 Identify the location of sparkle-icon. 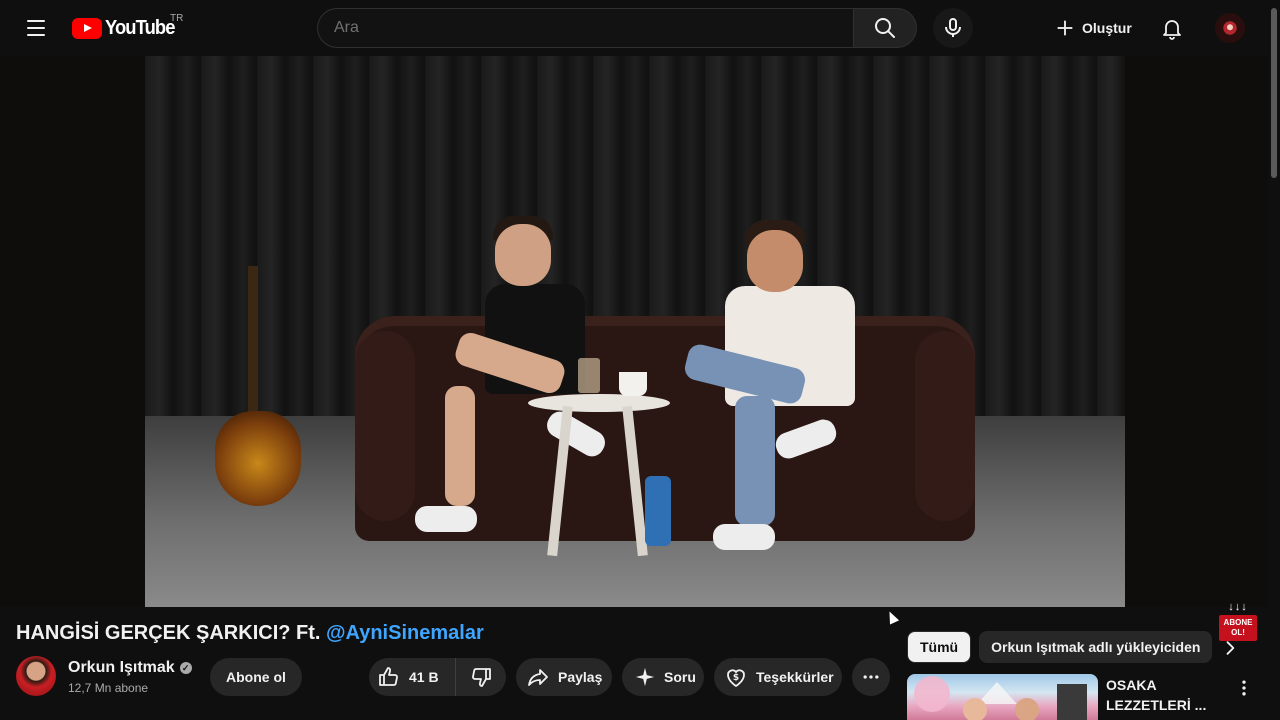
(645, 677).